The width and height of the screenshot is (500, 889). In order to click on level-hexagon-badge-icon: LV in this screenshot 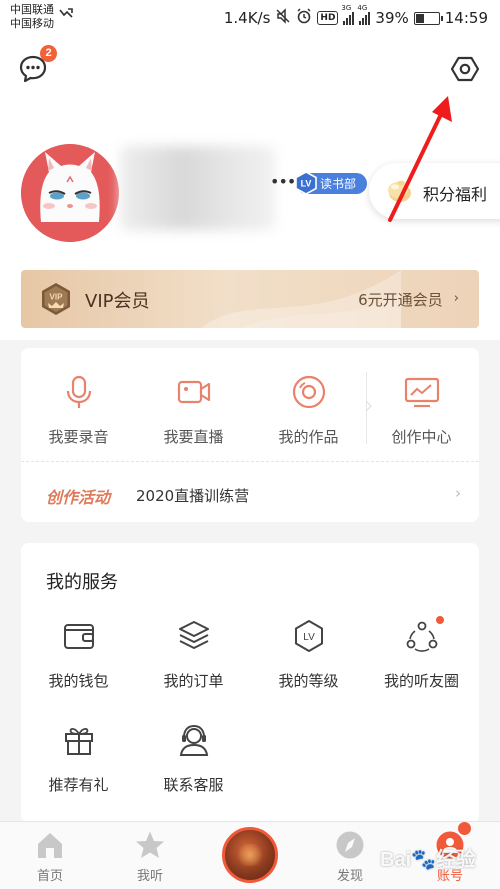, I will do `click(306, 182)`.